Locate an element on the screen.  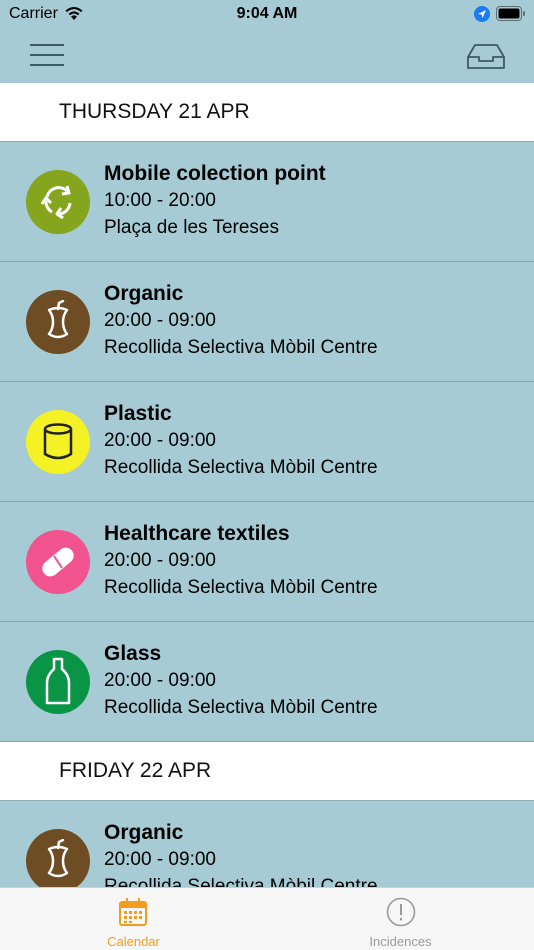
alert-circle-icon is located at coordinates (401, 912).